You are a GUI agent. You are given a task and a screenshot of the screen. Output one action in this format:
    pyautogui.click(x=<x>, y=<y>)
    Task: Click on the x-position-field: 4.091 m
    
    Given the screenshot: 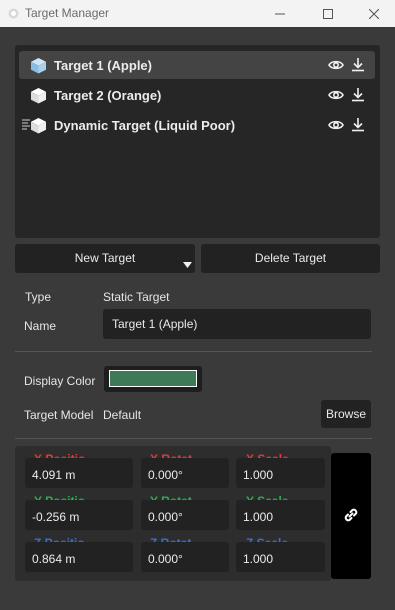 What is the action you would take?
    pyautogui.click(x=79, y=473)
    